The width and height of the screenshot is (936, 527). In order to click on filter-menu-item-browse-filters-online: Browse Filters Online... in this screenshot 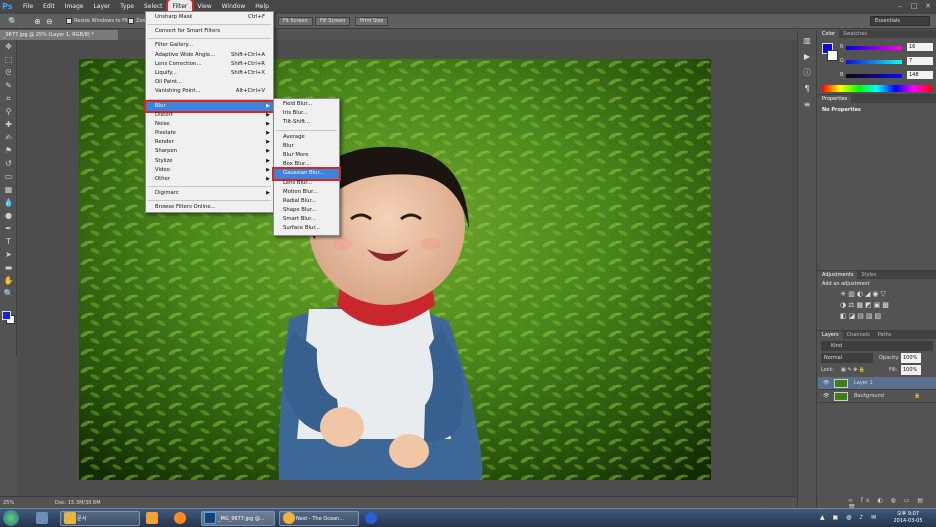, I will do `click(209, 207)`.